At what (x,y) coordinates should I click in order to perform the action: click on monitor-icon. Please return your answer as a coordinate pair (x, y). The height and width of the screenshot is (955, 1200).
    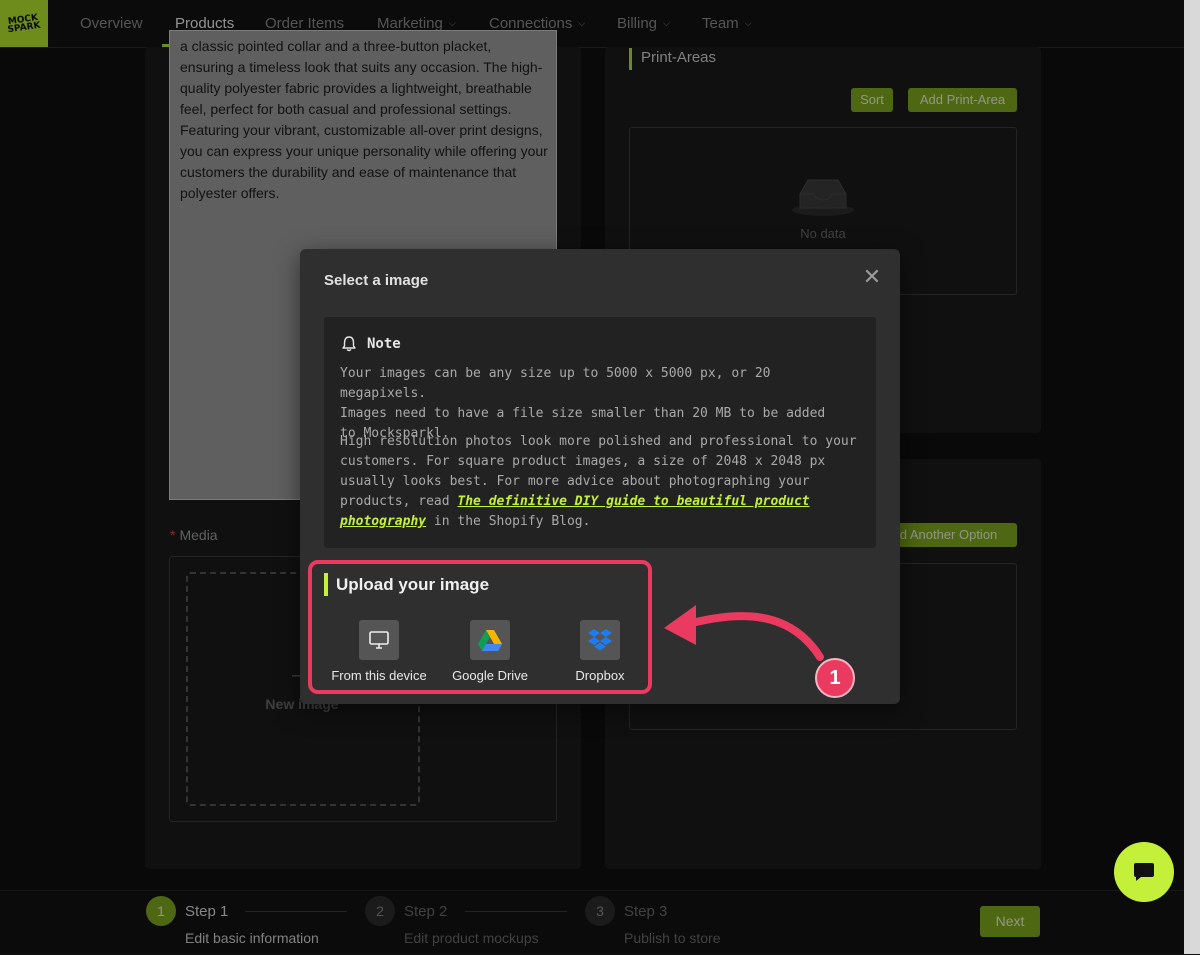
    Looking at the image, I should click on (379, 640).